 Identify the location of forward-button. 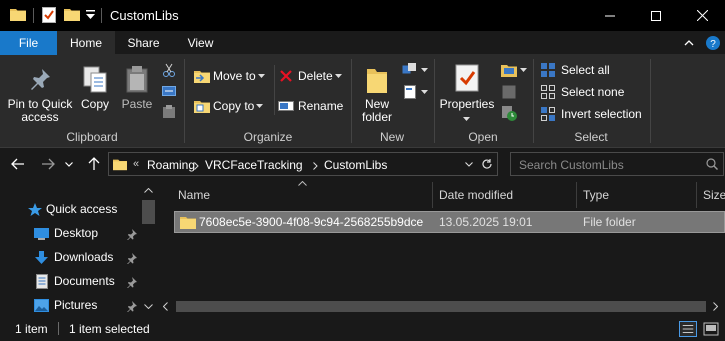
(48, 164).